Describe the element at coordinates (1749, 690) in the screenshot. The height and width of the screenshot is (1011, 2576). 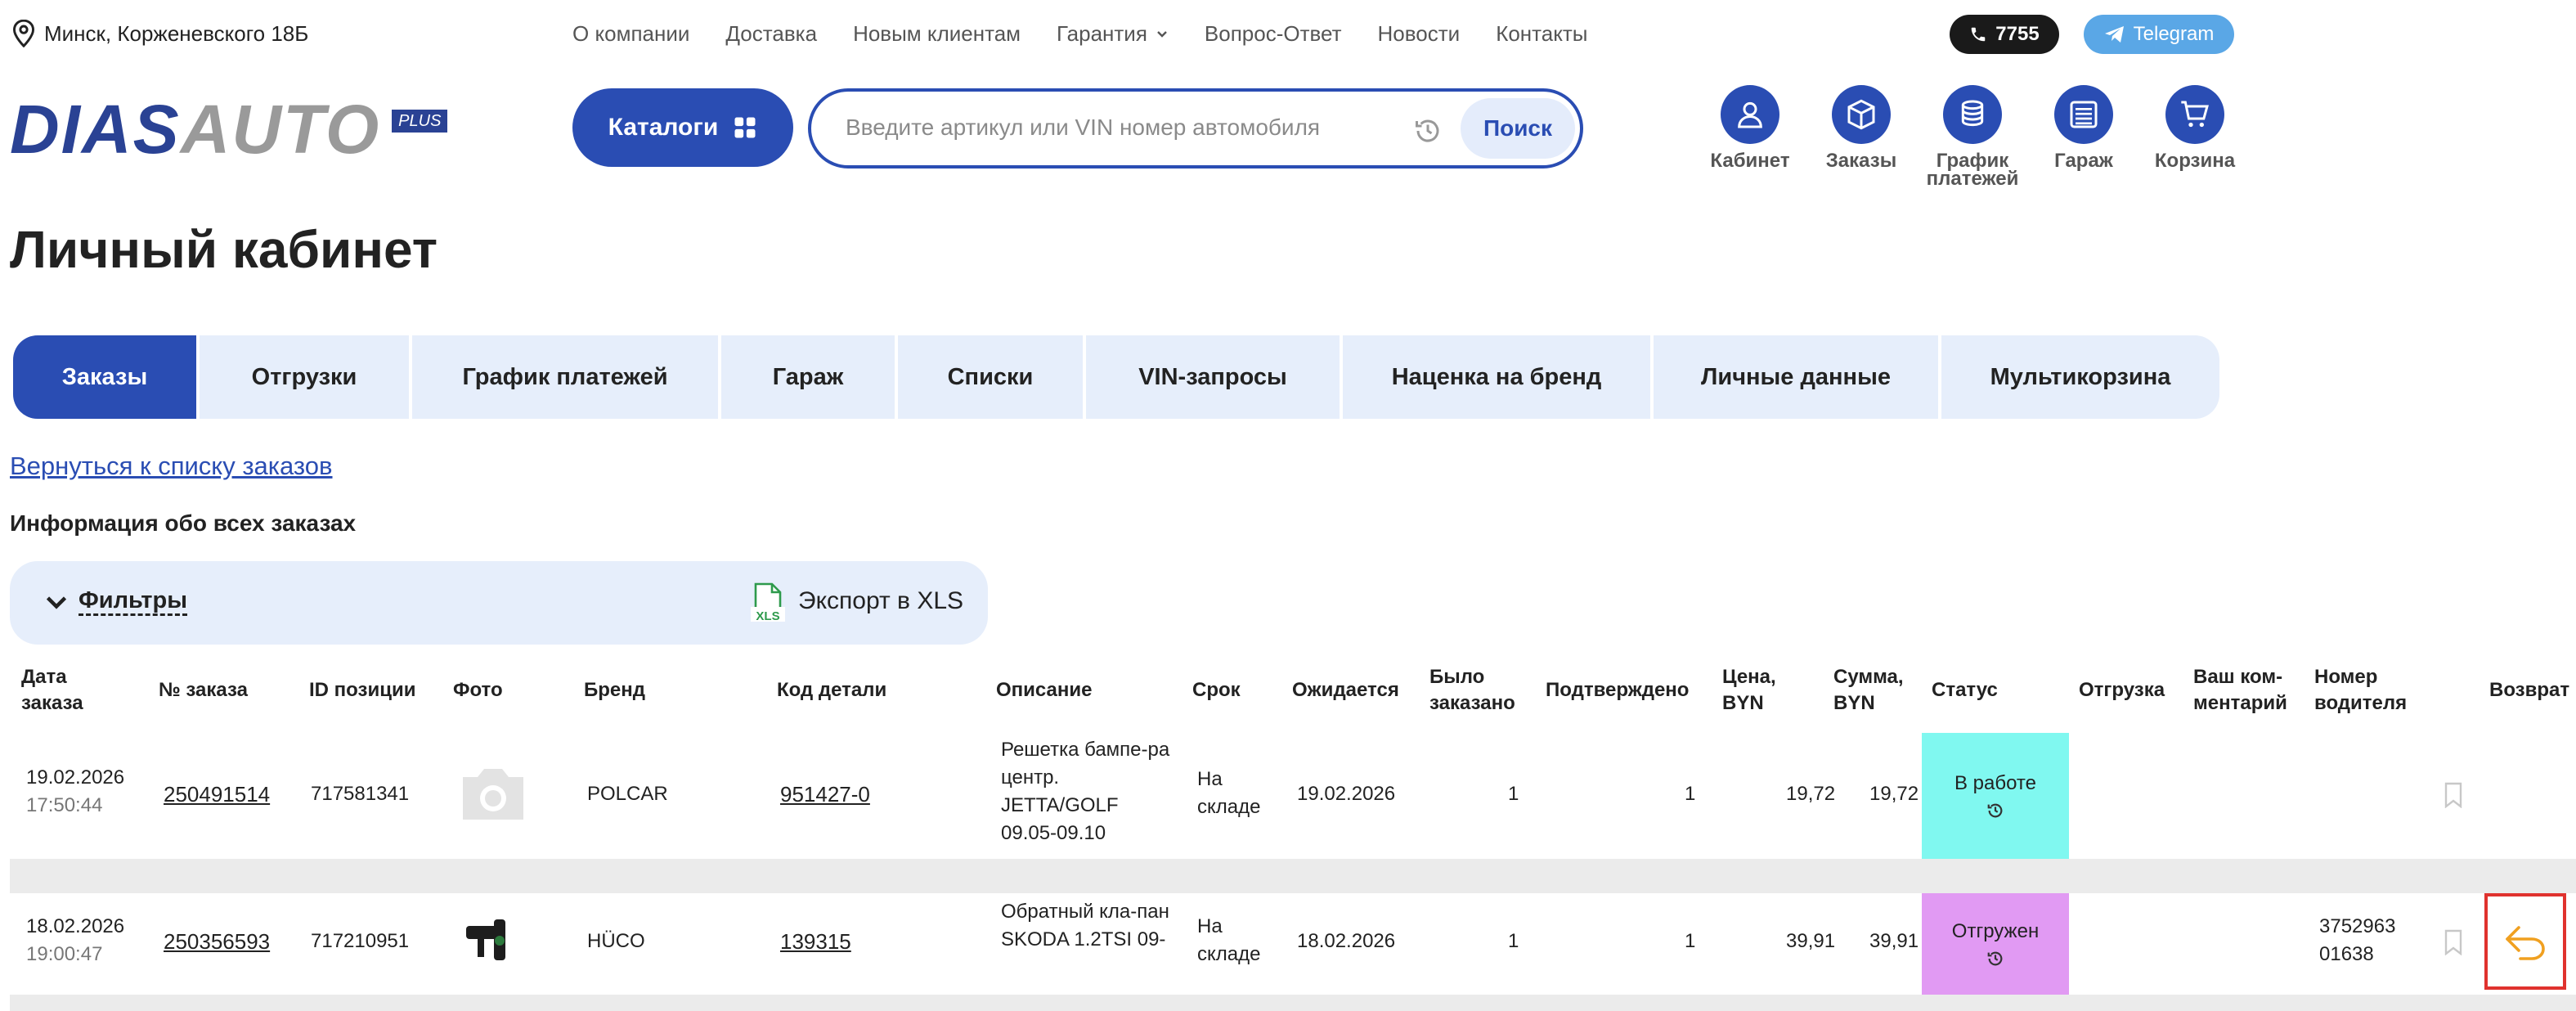
I see `header-price: Цена, BYN` at that location.